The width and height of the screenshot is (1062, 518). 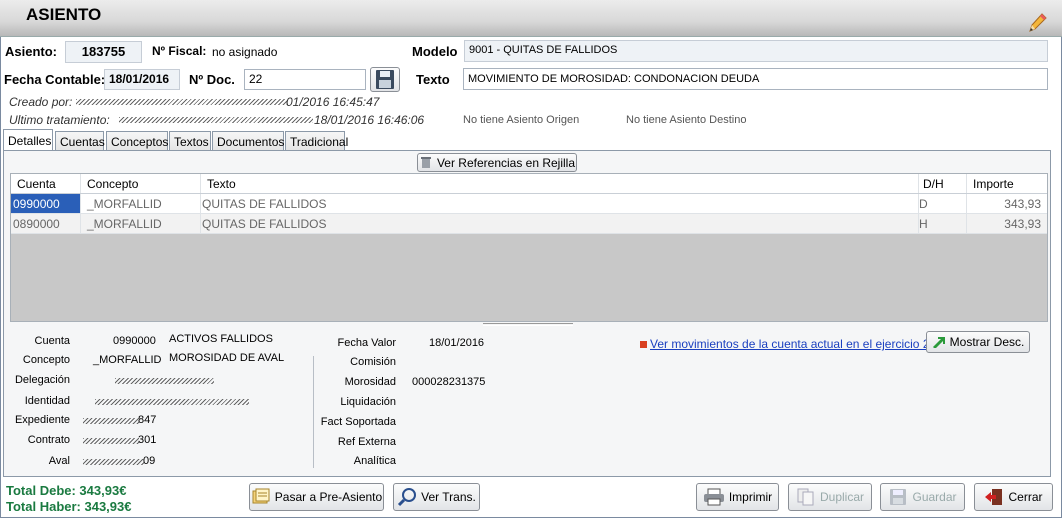 I want to click on asiento-label: Asiento:, so click(x=31, y=51).